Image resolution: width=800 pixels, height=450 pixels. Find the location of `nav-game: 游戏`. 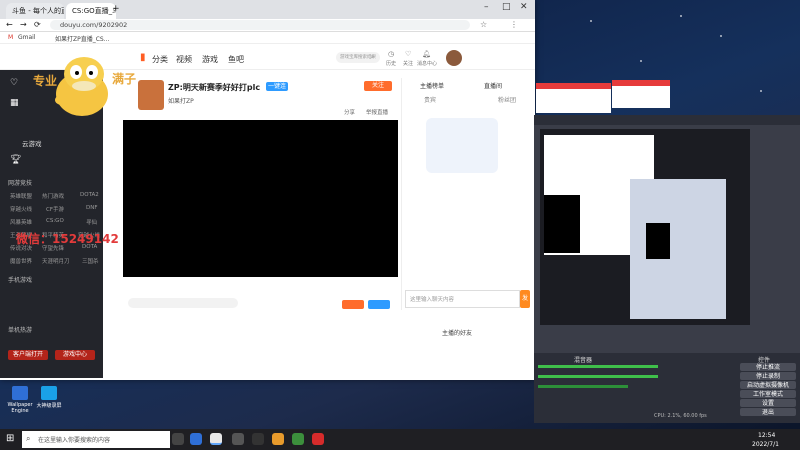

nav-game: 游戏 is located at coordinates (210, 59).